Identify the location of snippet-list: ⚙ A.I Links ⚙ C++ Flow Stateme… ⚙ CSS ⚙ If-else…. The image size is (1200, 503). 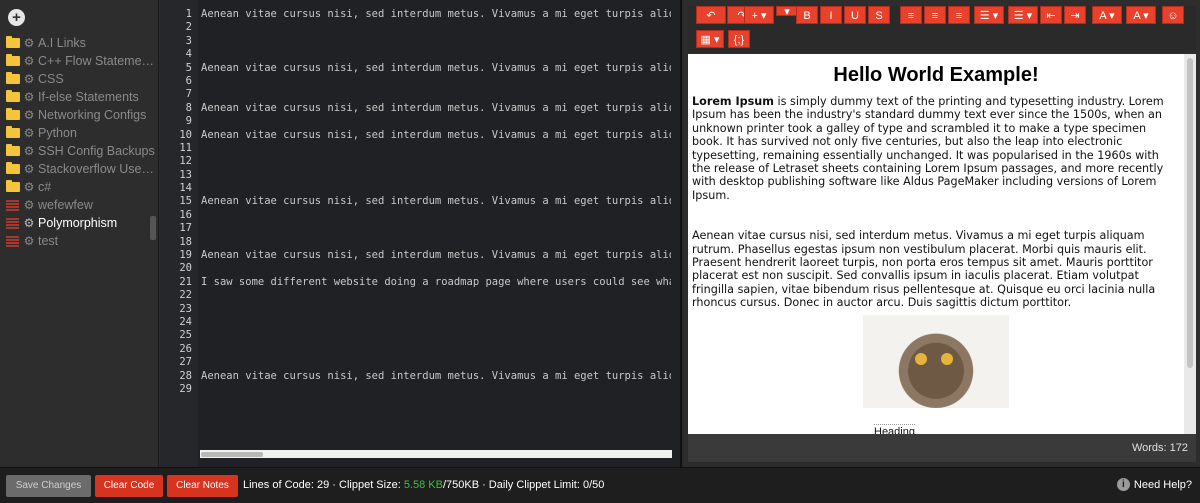
(79, 142).